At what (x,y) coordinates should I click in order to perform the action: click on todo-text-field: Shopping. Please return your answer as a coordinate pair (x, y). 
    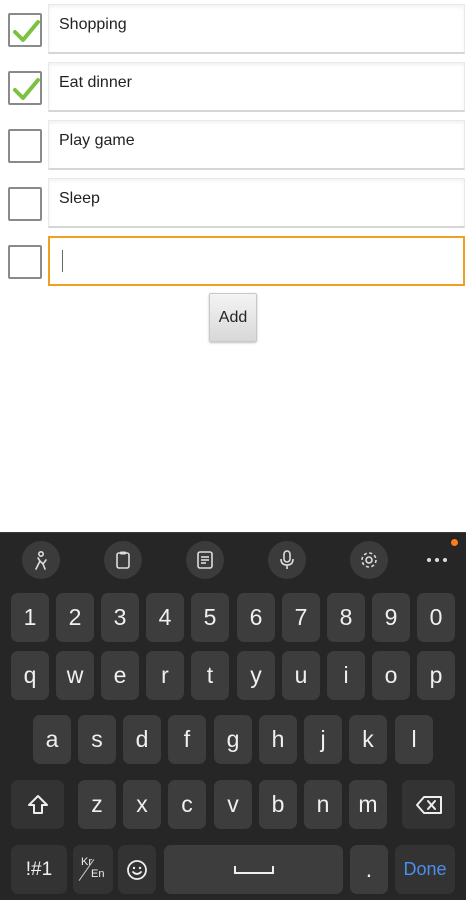
    Looking at the image, I should click on (256, 29).